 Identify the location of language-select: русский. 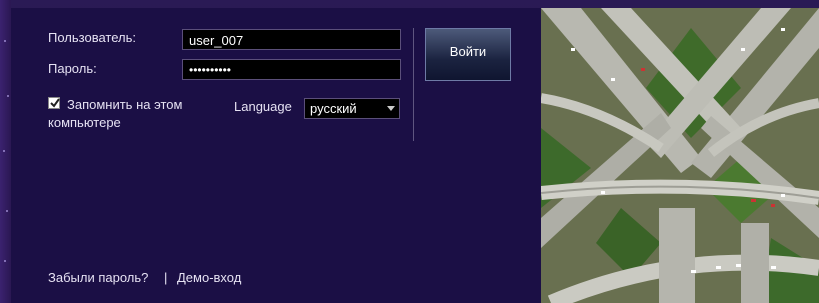
(352, 108).